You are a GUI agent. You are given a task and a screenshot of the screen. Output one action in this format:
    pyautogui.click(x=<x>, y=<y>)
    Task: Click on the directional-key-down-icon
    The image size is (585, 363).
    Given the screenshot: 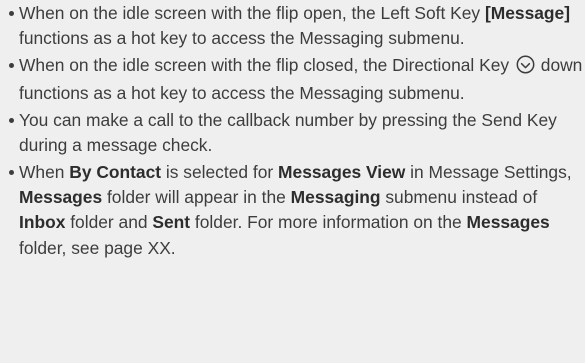 What is the action you would take?
    pyautogui.click(x=525, y=68)
    